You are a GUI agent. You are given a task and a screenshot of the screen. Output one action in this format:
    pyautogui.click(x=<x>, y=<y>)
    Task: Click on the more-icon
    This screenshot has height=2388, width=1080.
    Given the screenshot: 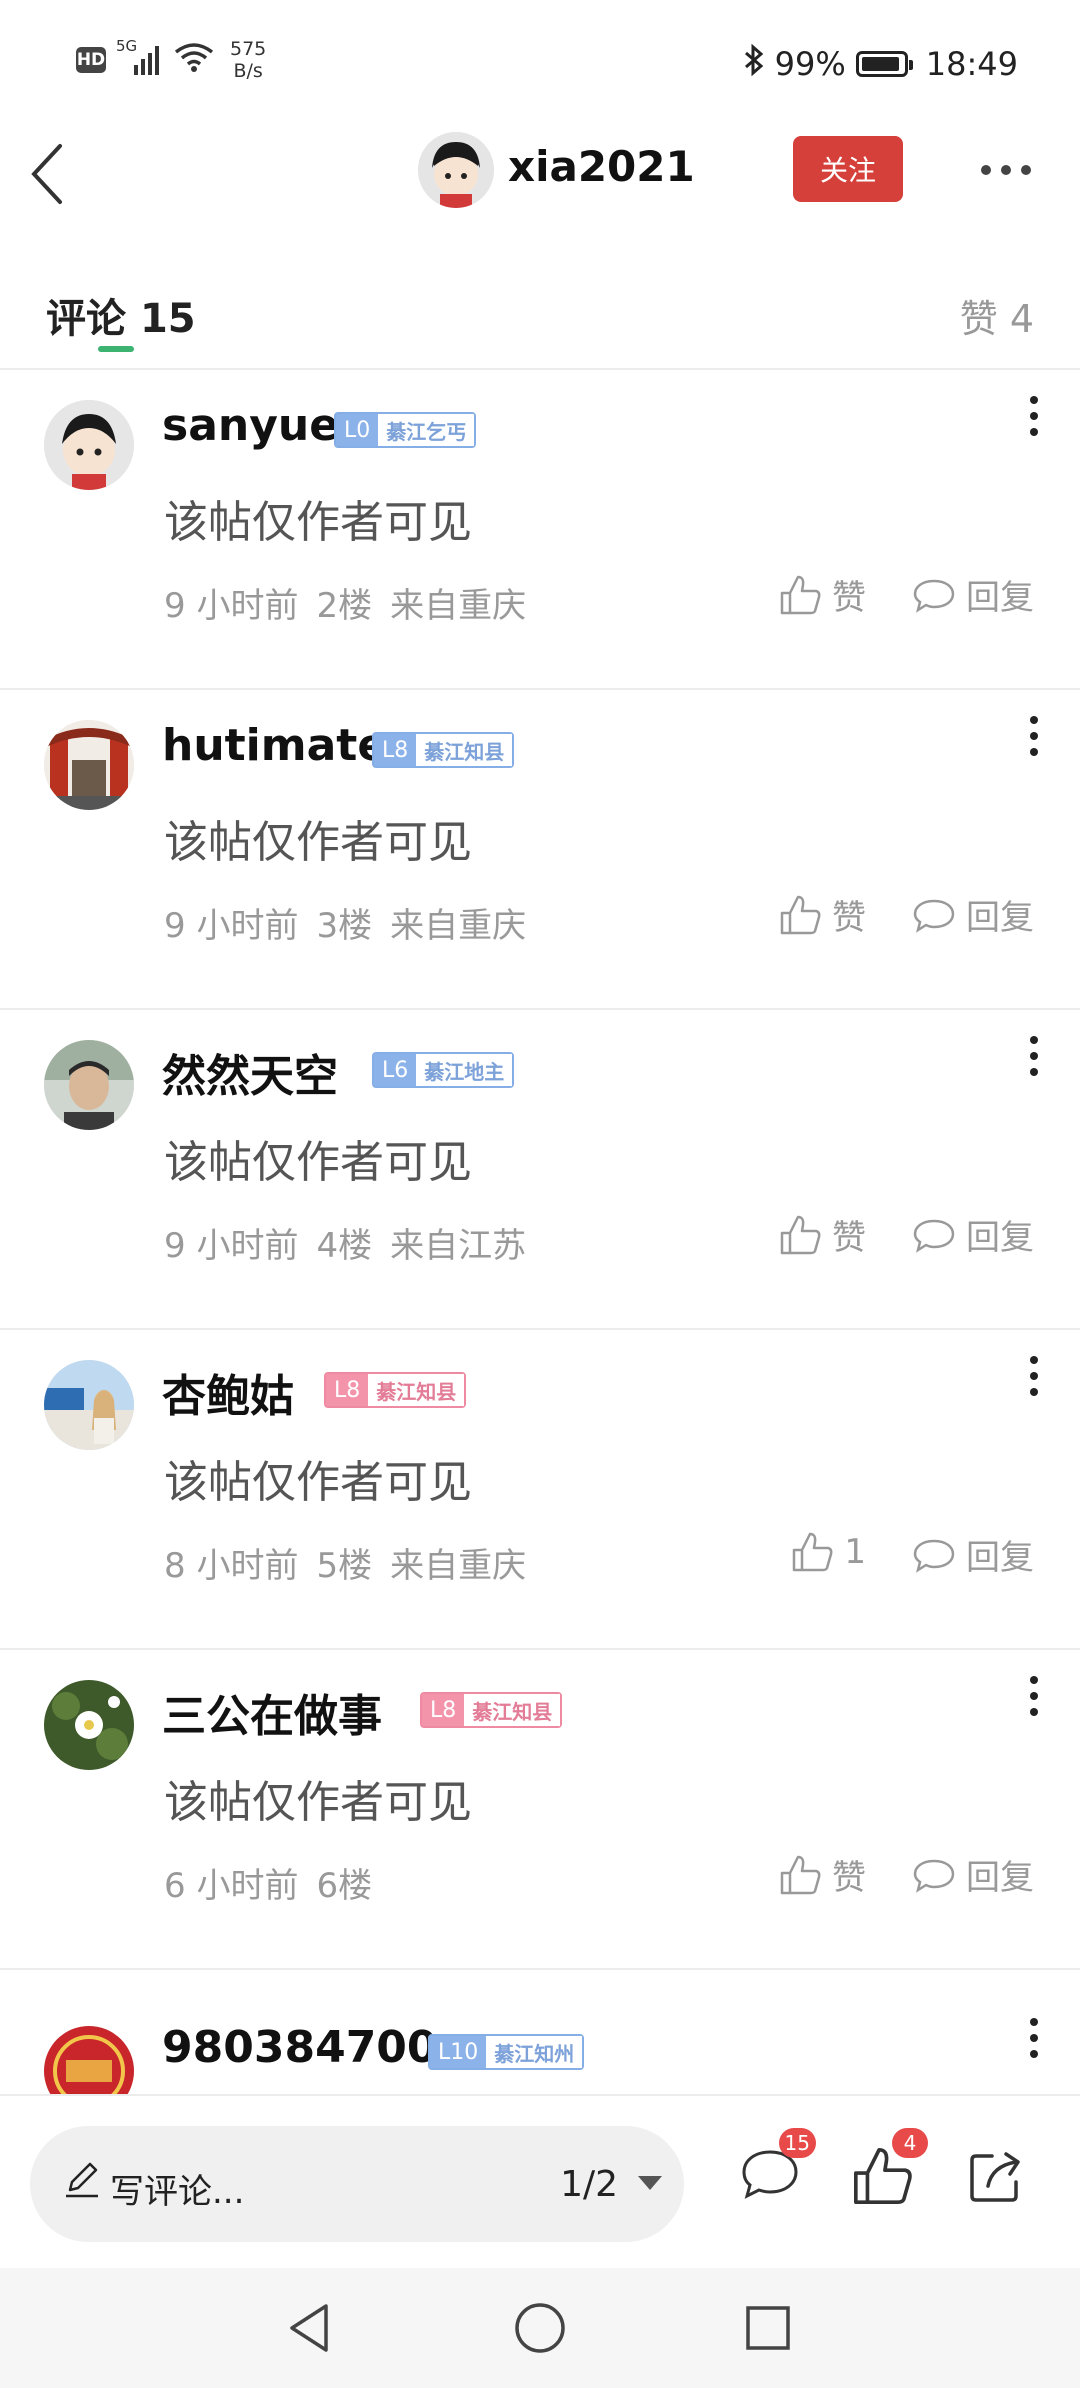 What is the action you would take?
    pyautogui.click(x=1006, y=170)
    